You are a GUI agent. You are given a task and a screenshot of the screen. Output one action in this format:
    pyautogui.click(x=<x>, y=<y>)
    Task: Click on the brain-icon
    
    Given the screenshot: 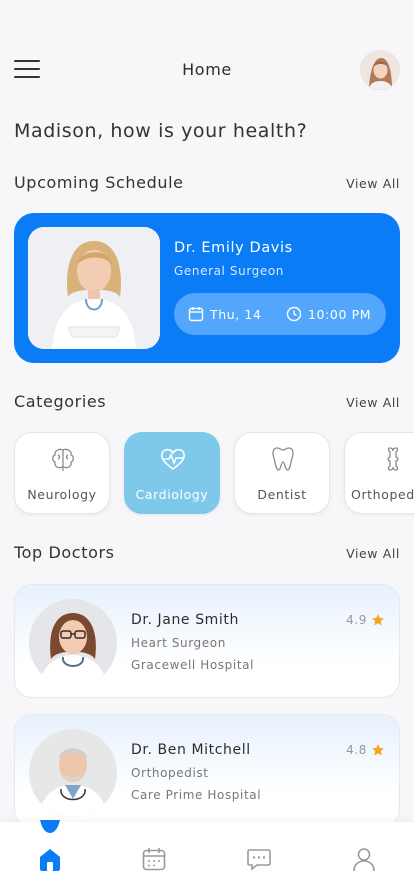 What is the action you would take?
    pyautogui.click(x=63, y=459)
    